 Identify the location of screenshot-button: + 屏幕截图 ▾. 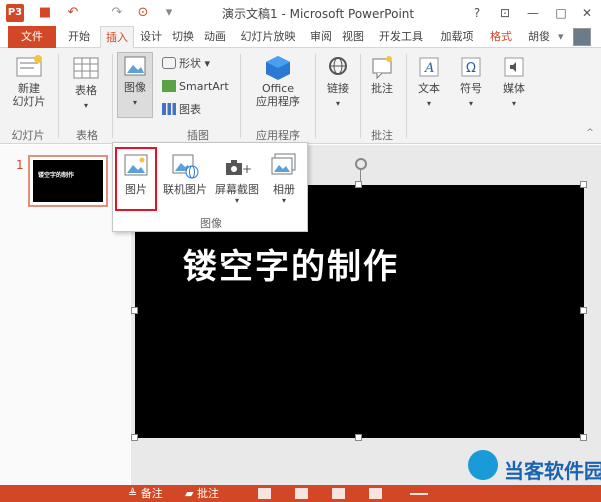
(237, 179).